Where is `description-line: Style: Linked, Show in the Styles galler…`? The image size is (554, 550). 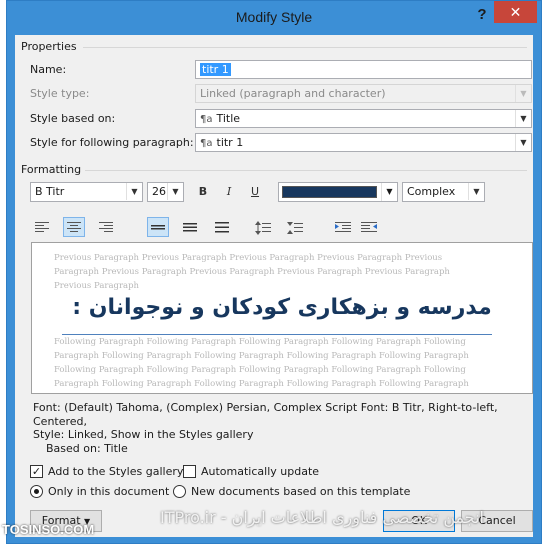
description-line: Style: Linked, Show in the Styles galler… is located at coordinates (143, 434).